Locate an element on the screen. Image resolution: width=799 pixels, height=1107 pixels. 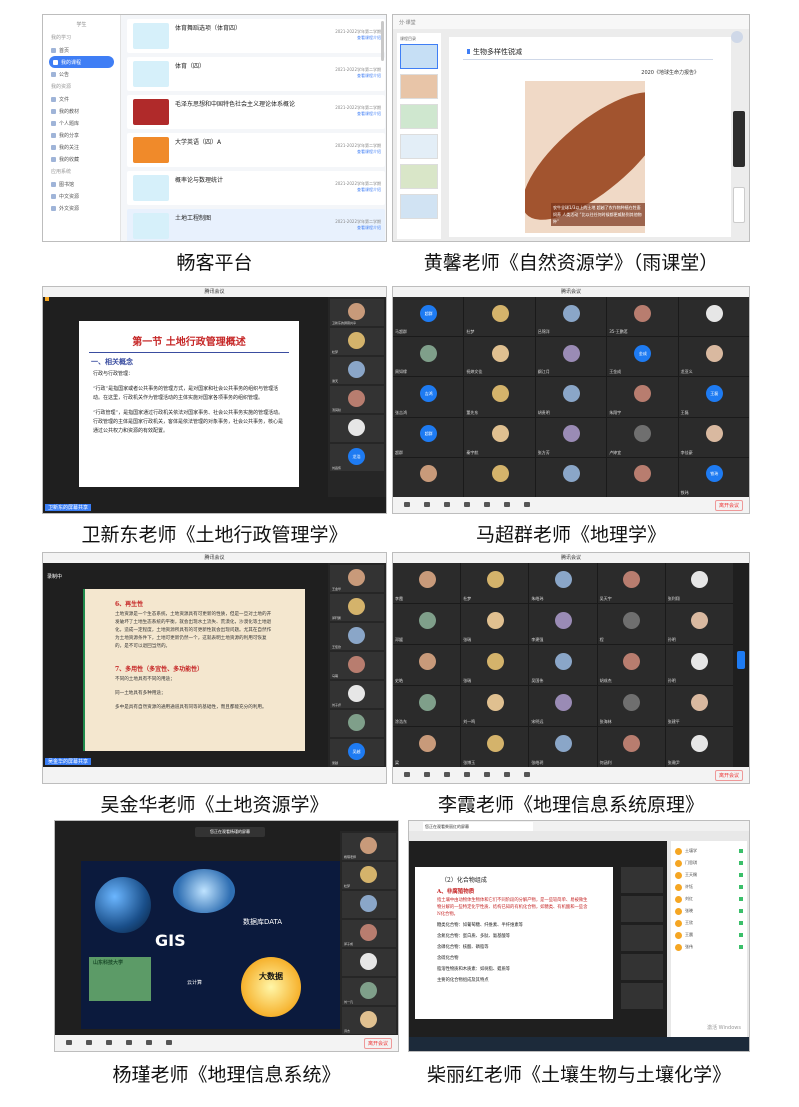
participant-tile: 梁 is located at coordinates (427, 747).